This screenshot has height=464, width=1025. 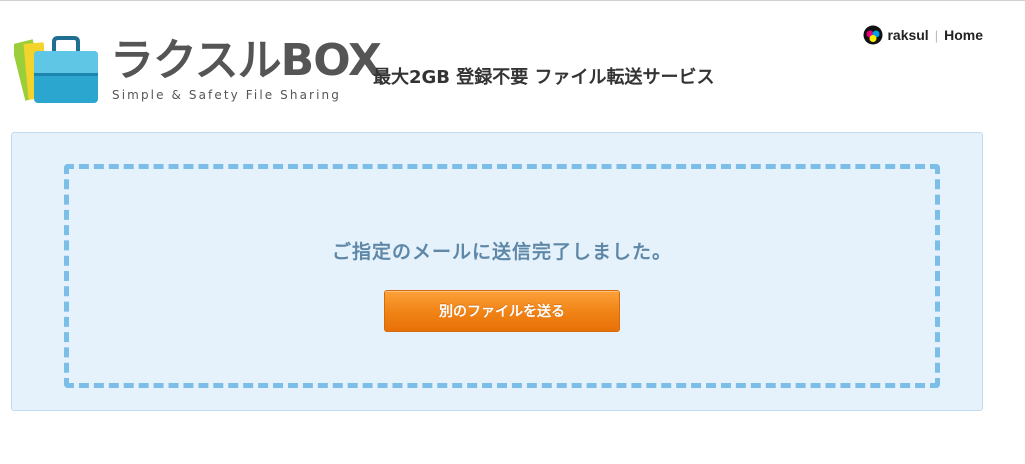 I want to click on top-nav: raksul | Home, so click(x=923, y=35).